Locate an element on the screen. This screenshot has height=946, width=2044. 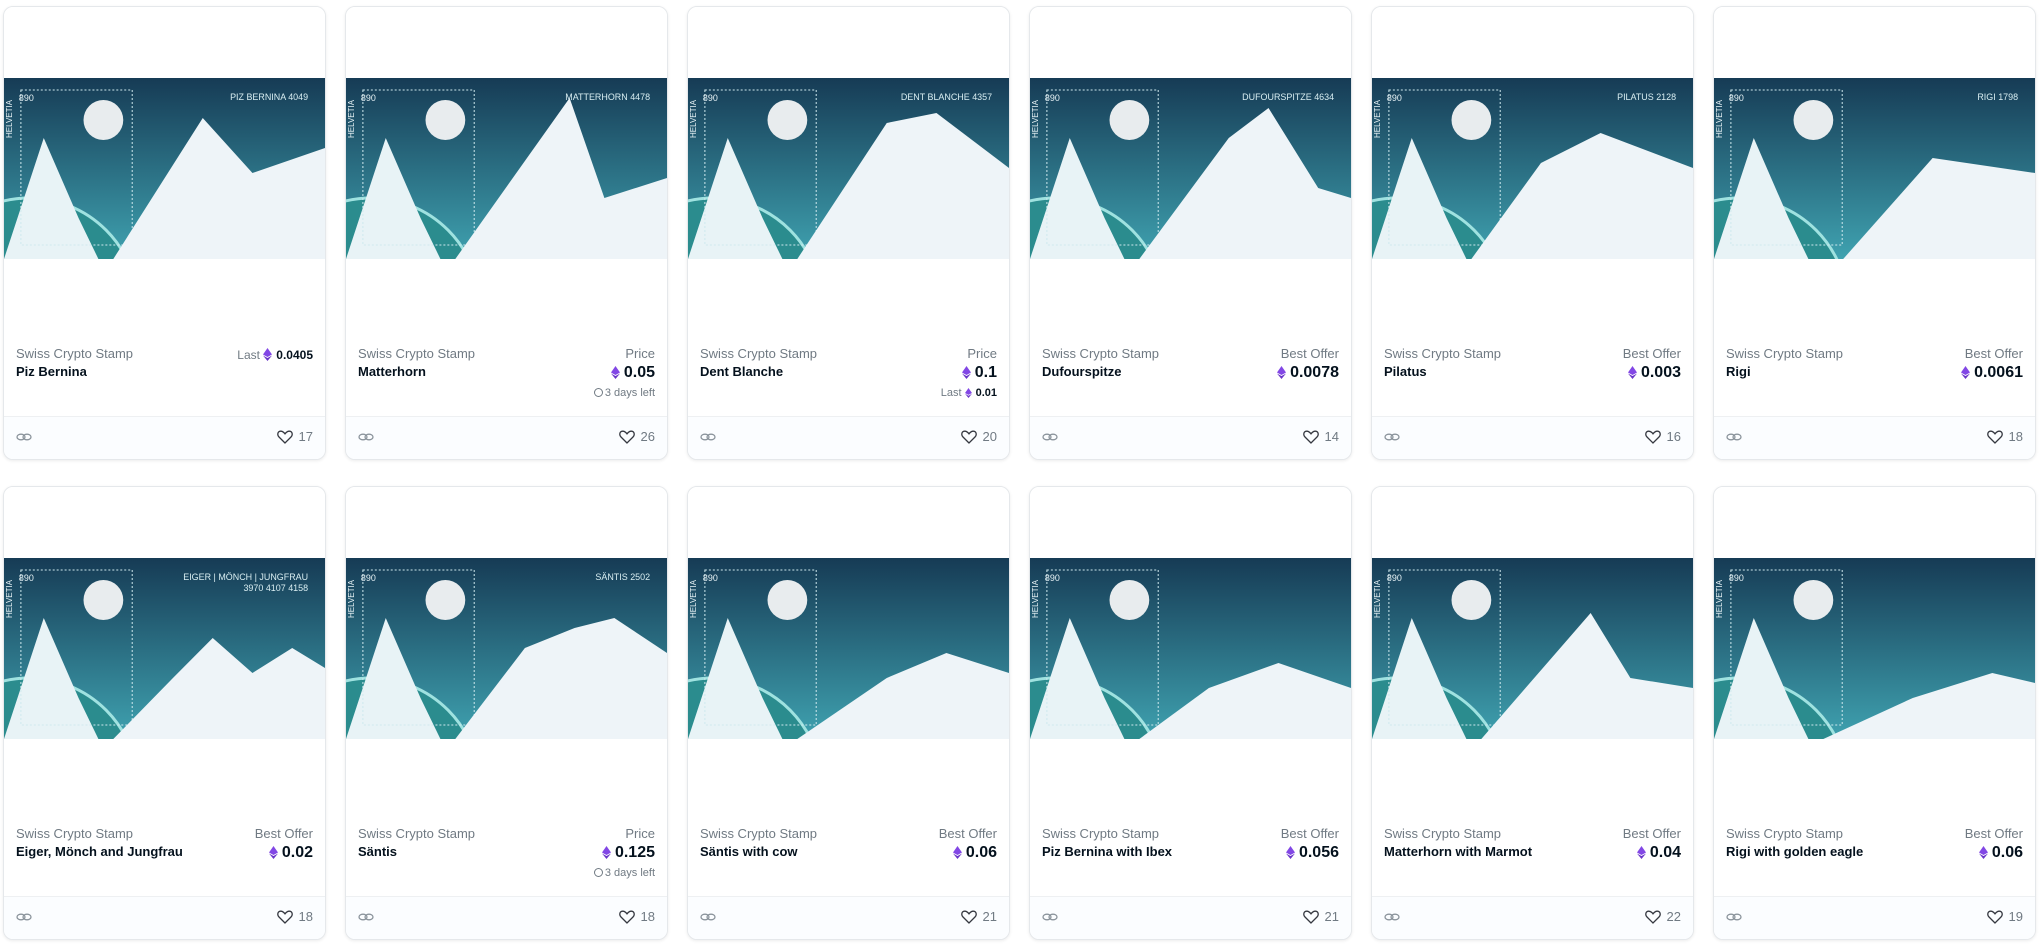
nft-name: Matterhorn is located at coordinates (392, 371).